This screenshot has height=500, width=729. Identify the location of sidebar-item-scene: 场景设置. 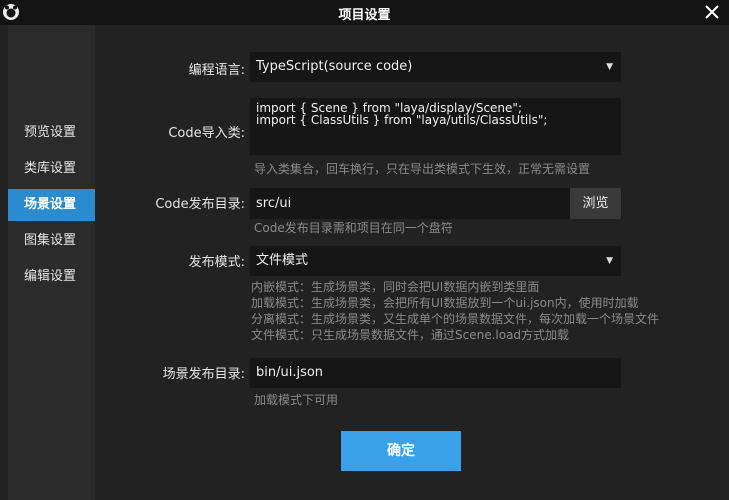
(57, 205).